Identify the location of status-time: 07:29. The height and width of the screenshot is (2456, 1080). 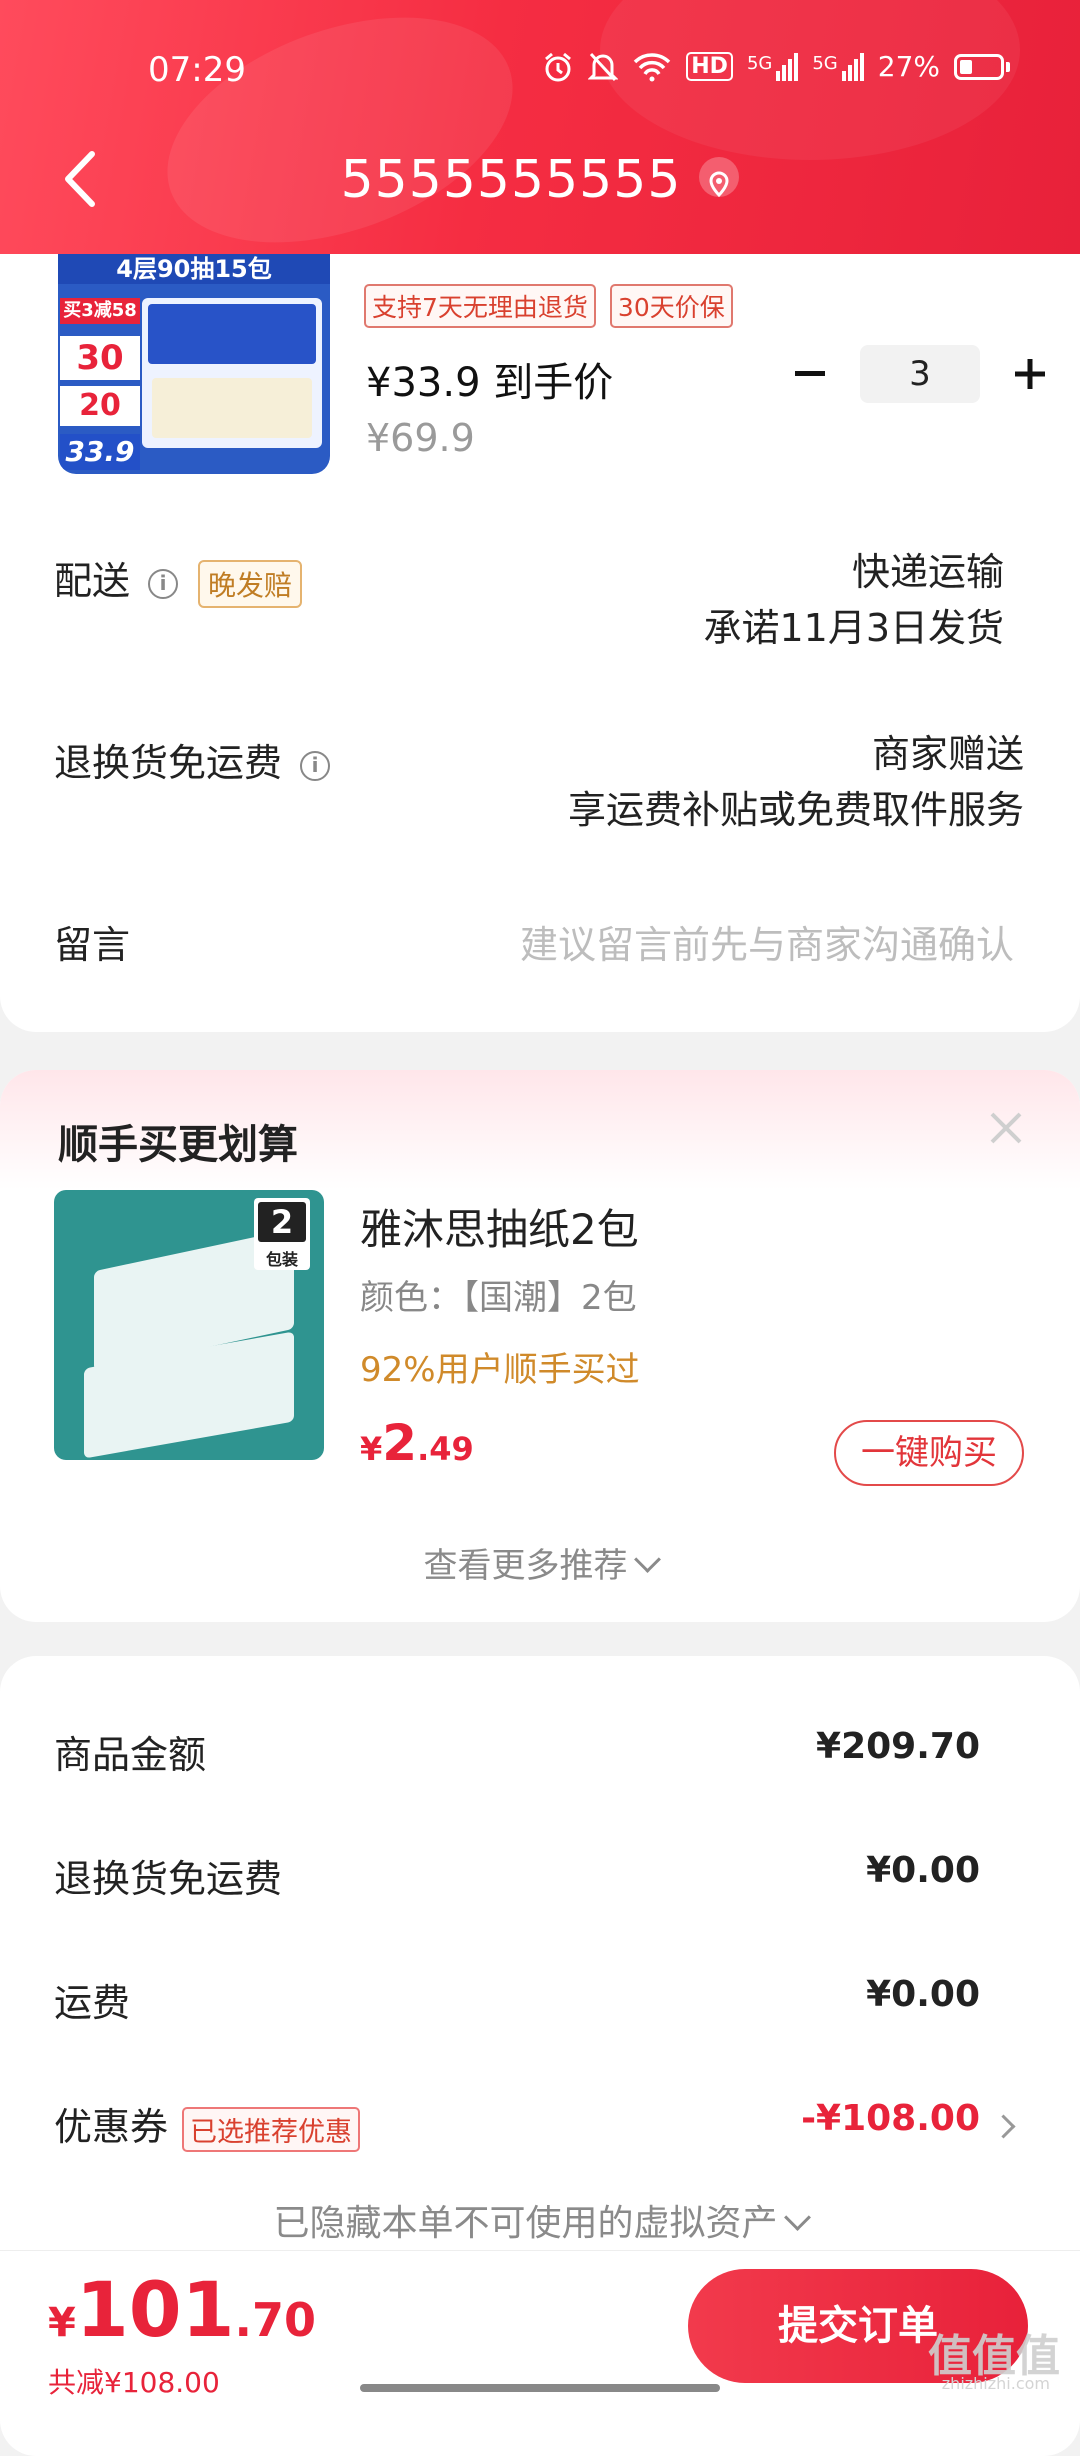
(197, 70).